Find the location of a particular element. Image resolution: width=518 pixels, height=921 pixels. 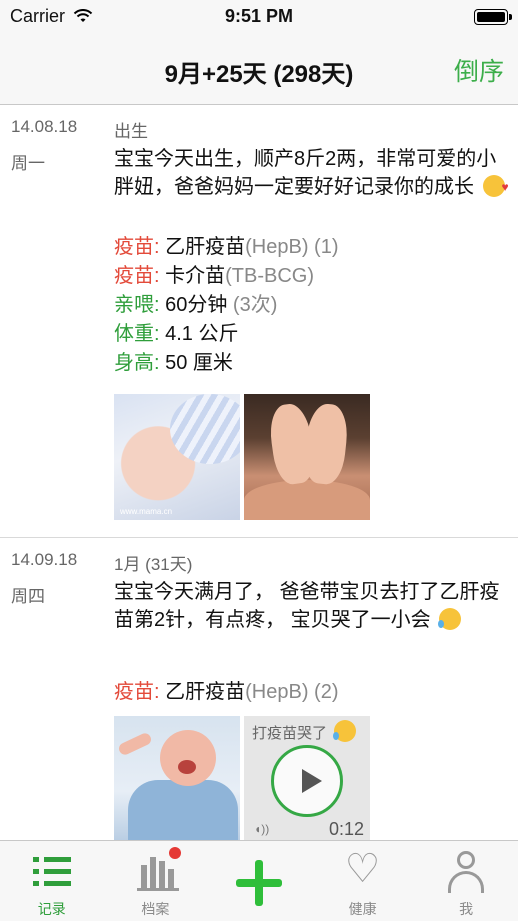

fact-feeding: 亲喂: 60分钟 (3次) is located at coordinates (304, 305).